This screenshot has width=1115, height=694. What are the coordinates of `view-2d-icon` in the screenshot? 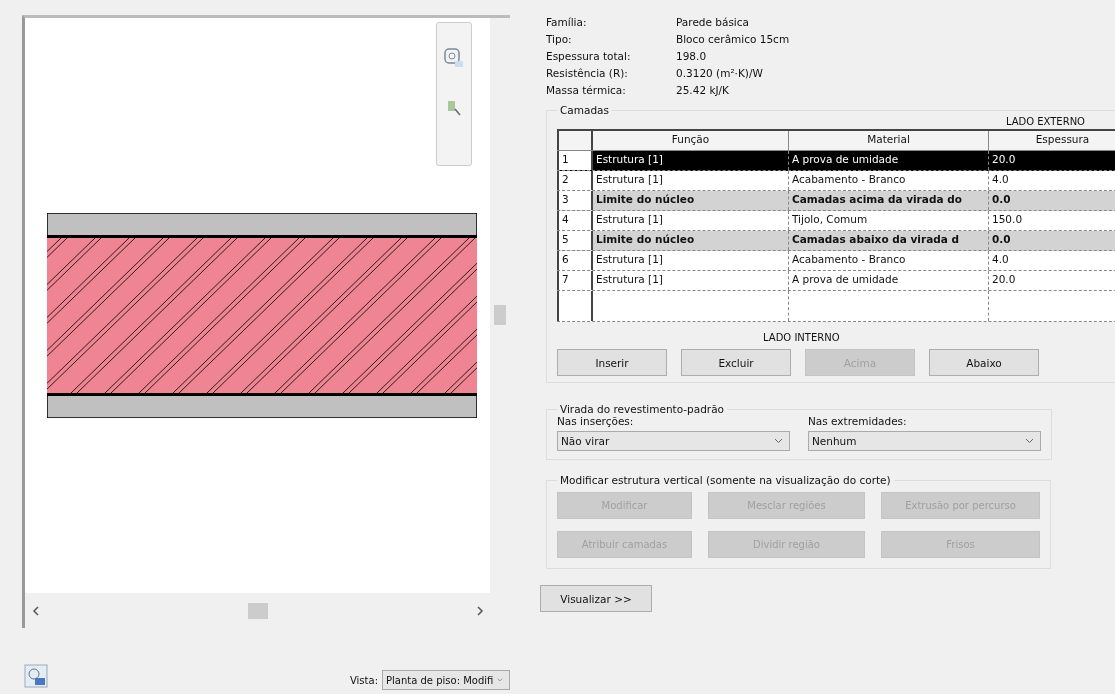 It's located at (36, 676).